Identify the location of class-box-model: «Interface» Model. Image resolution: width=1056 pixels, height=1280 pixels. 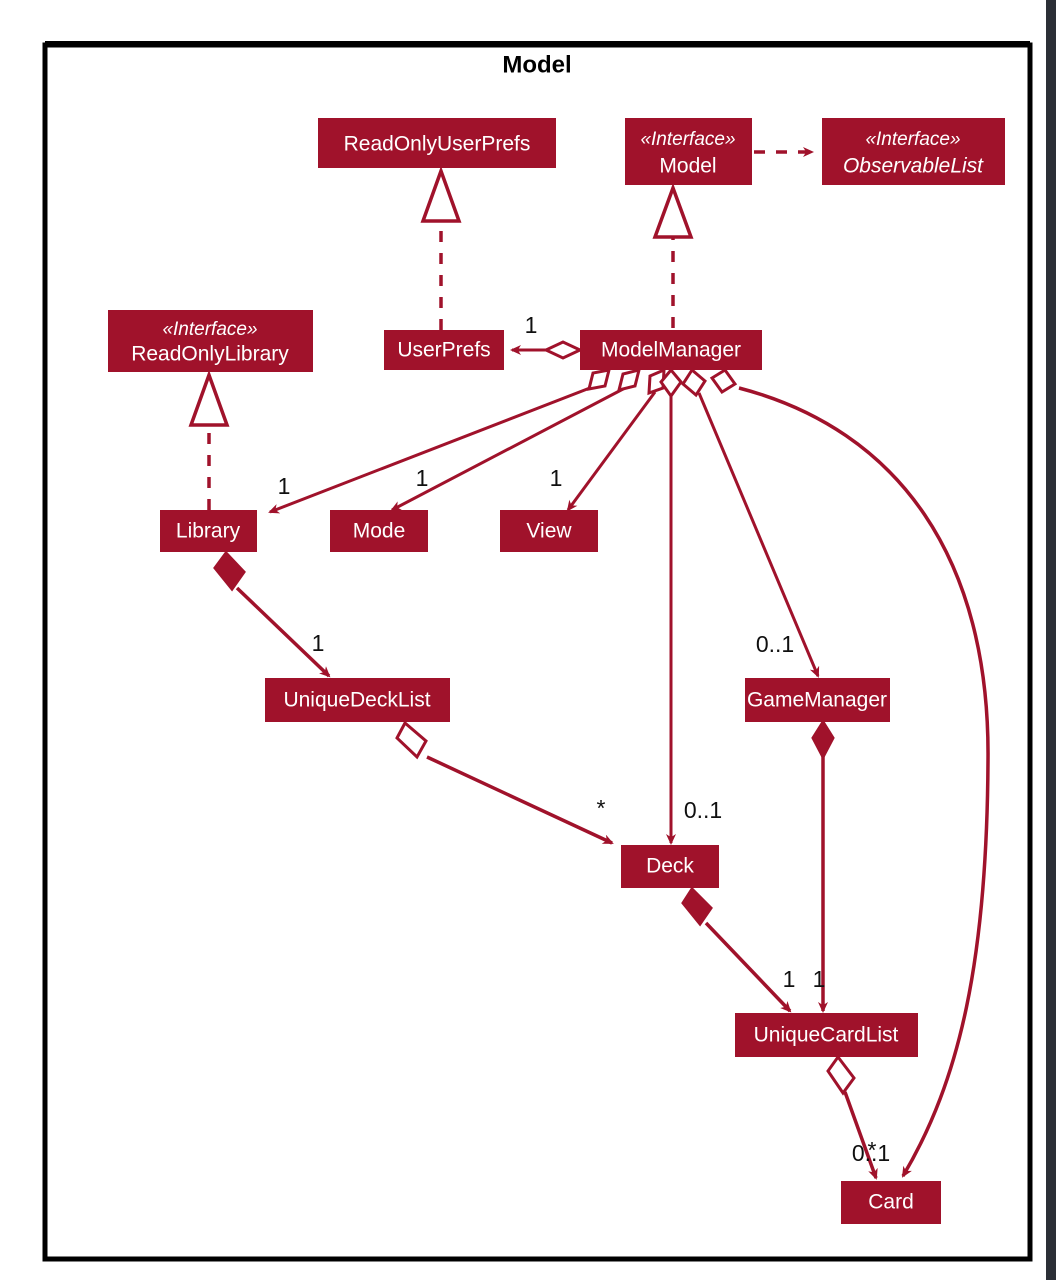
(688, 151).